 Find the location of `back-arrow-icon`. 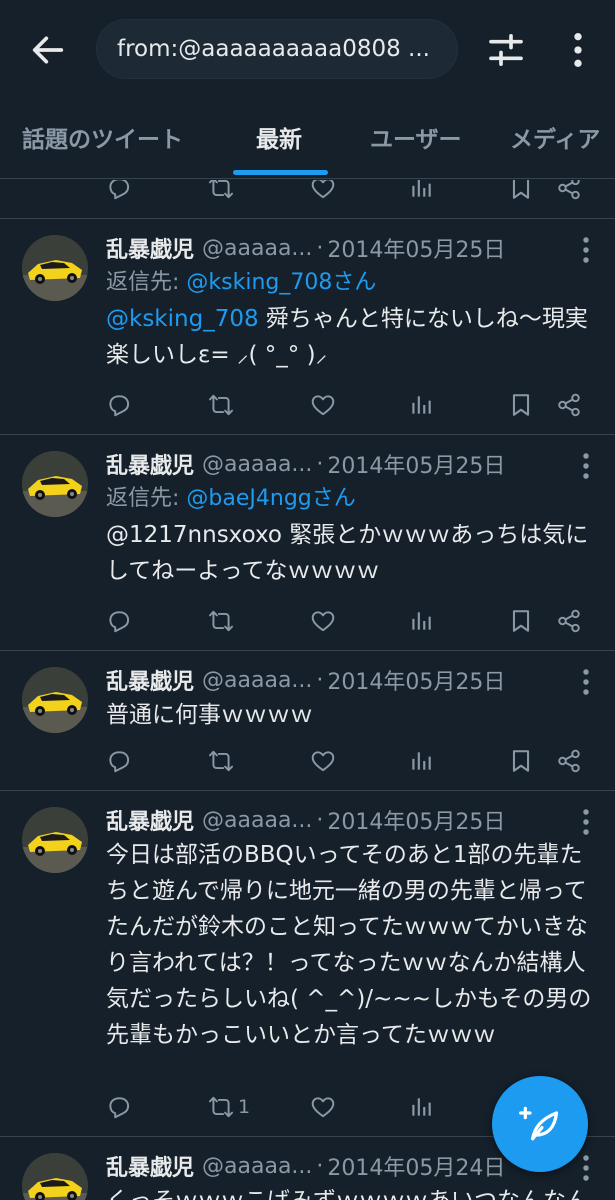

back-arrow-icon is located at coordinates (48, 50).